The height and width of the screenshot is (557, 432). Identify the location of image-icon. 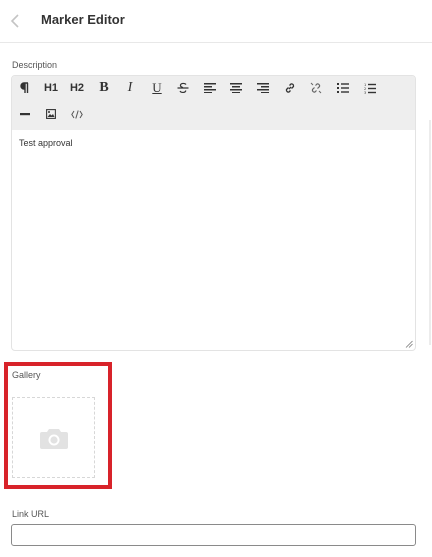
(51, 114).